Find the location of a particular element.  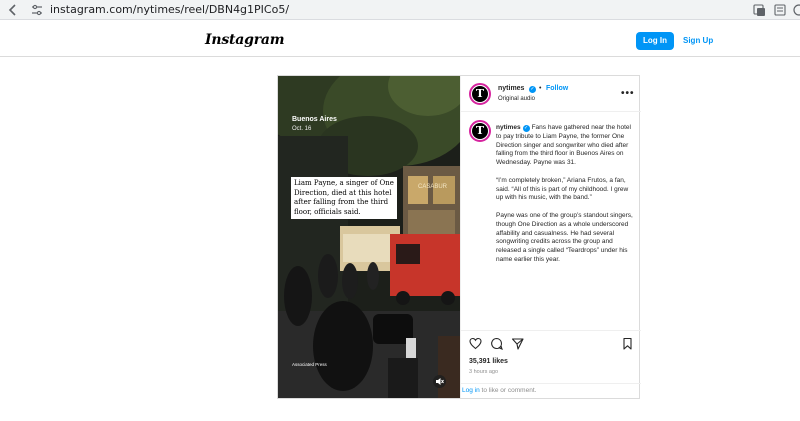

login-to-like-link: Log in is located at coordinates (471, 390).